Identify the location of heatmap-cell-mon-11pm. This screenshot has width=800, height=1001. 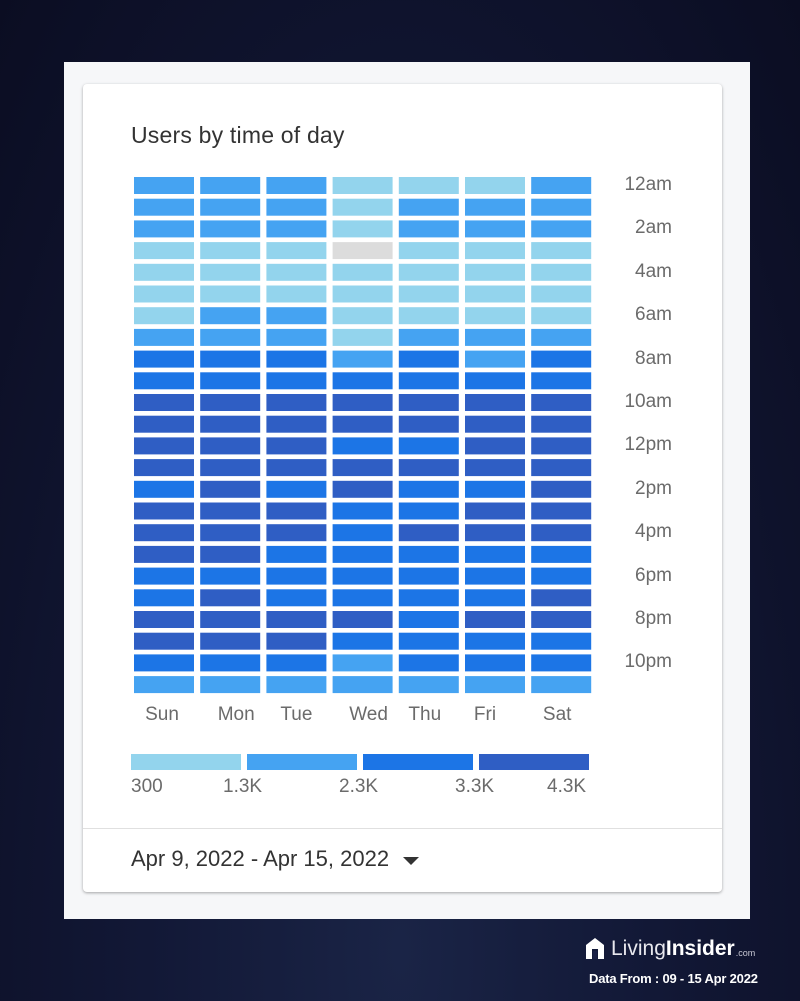
(230, 685).